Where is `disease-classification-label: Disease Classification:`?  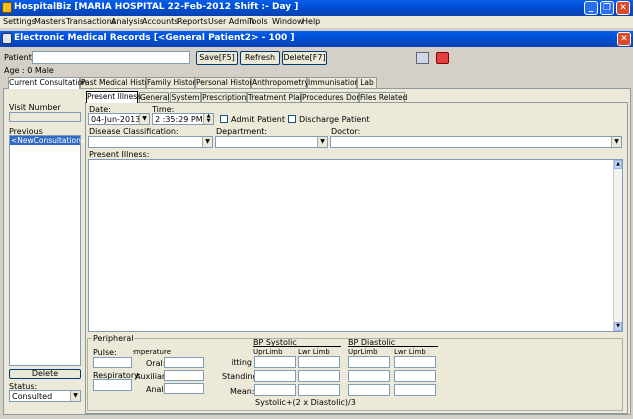 disease-classification-label: Disease Classification: is located at coordinates (134, 131).